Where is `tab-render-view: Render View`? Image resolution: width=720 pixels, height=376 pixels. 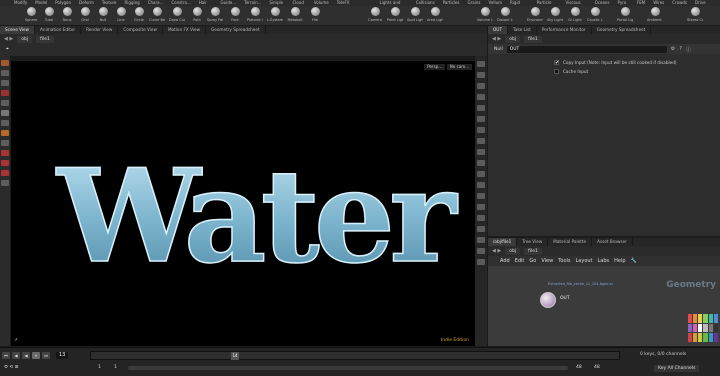
tab-render-view: Render View is located at coordinates (100, 30).